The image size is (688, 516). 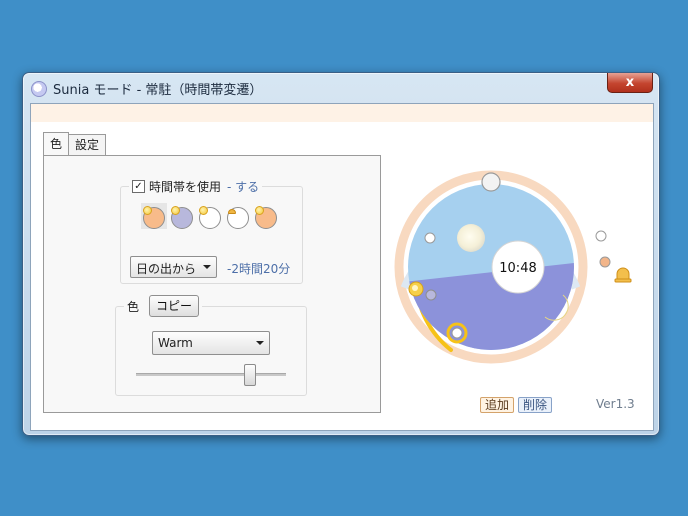 I want to click on sunrise-handle-core, so click(x=415, y=288).